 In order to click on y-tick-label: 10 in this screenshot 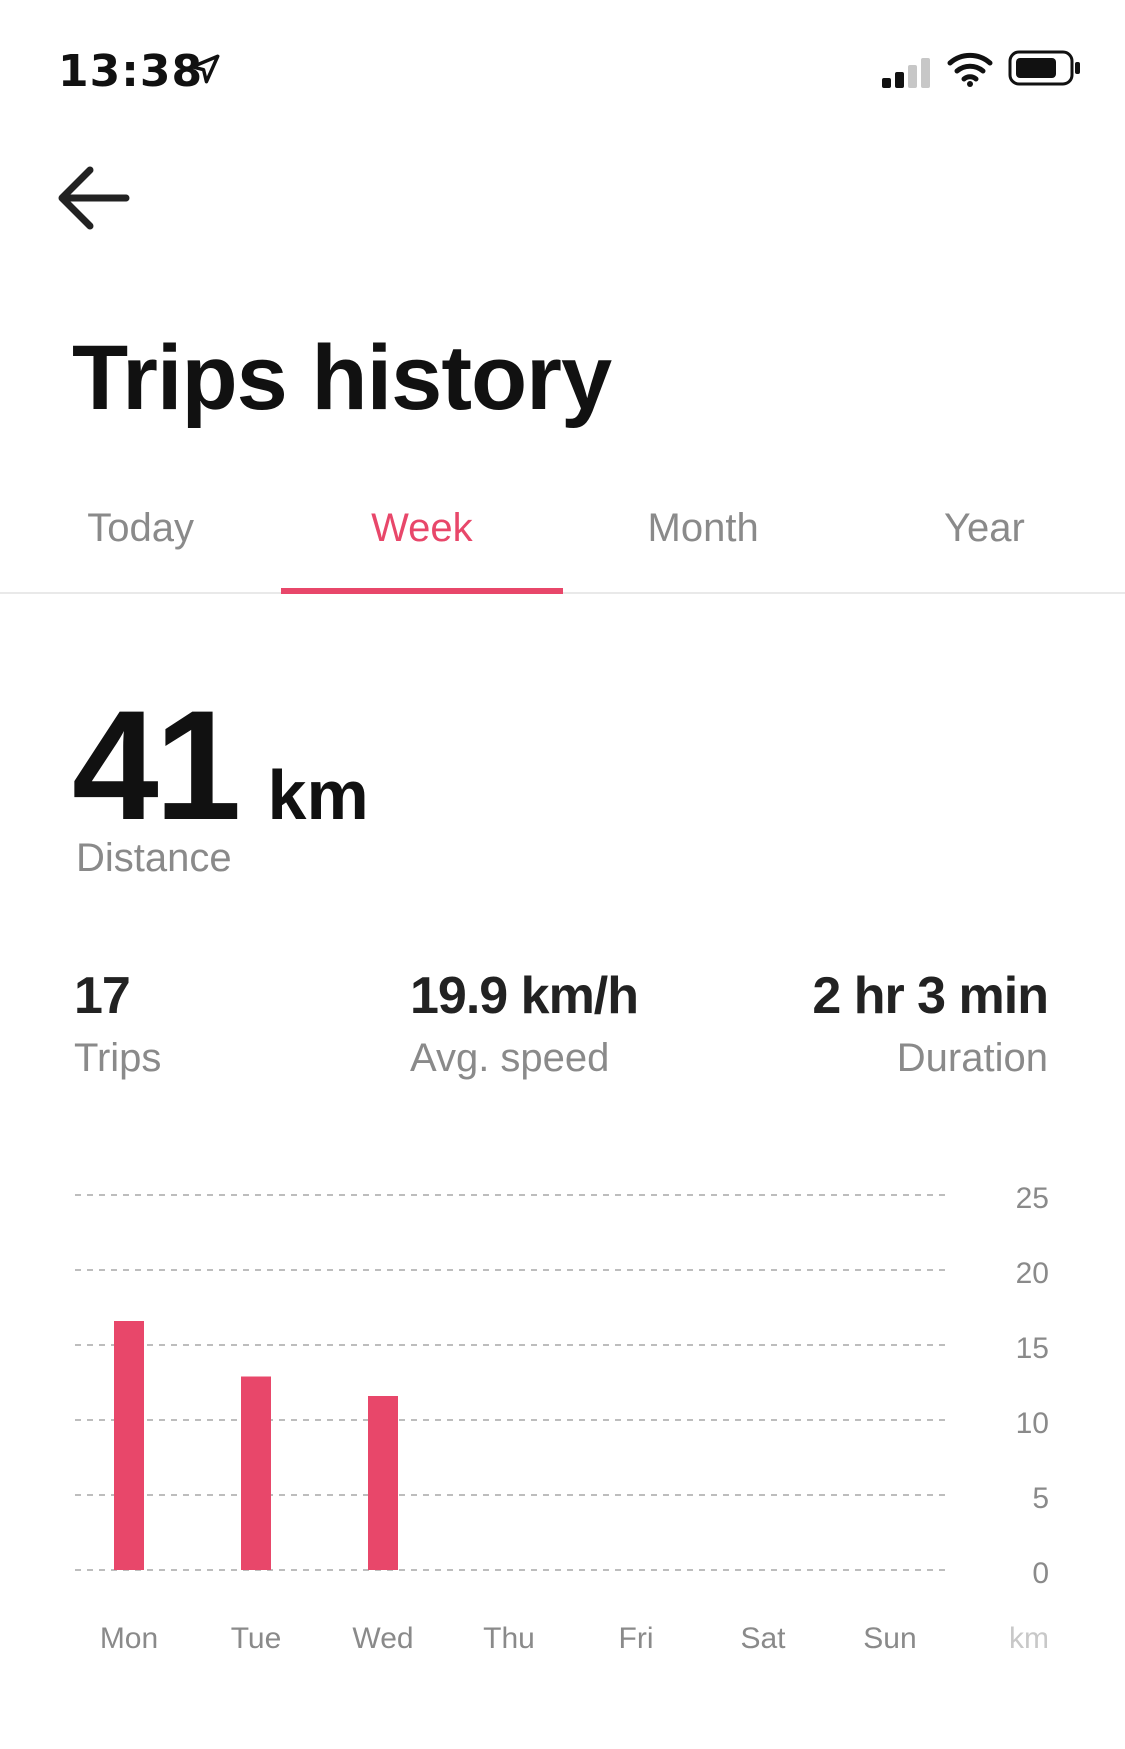, I will do `click(1032, 1423)`.